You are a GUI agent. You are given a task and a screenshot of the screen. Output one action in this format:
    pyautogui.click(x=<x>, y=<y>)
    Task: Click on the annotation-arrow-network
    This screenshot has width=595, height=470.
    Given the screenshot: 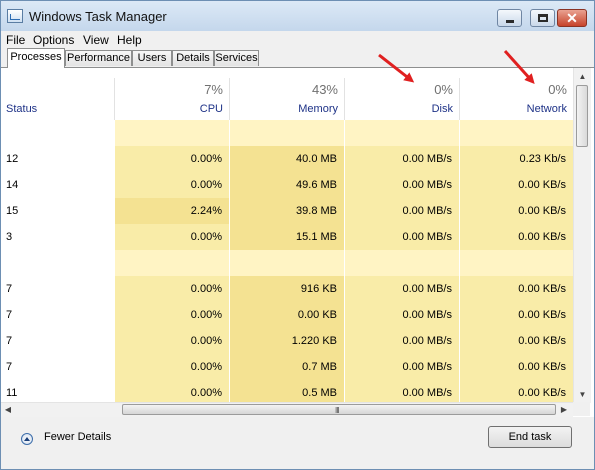 What is the action you would take?
    pyautogui.click(x=519, y=66)
    